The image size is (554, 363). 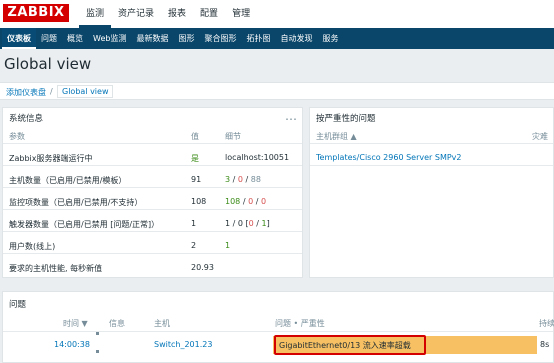 What do you see at coordinates (278, 301) in the screenshot?
I see `problems-title: 问题` at bounding box center [278, 301].